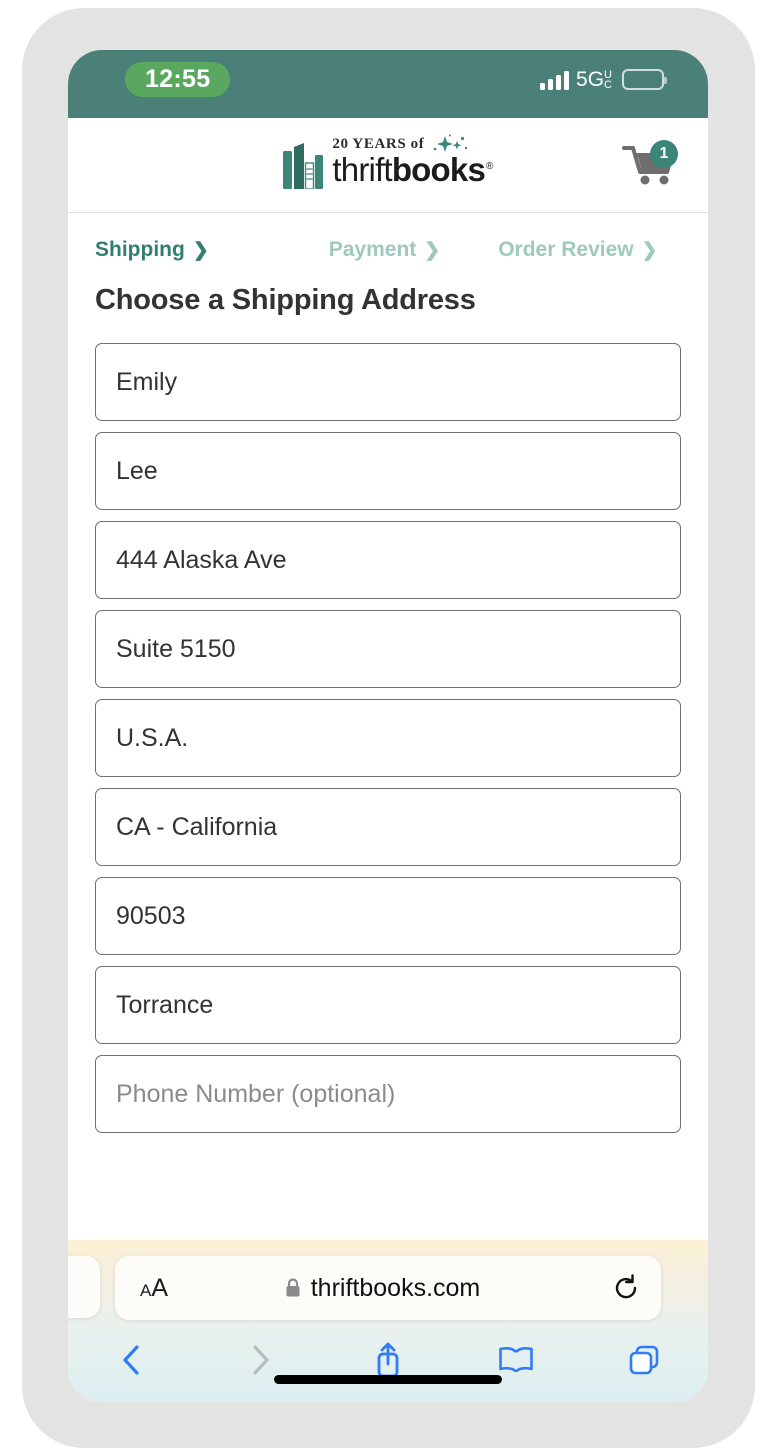 Image resolution: width=777 pixels, height=1456 pixels. I want to click on url-display: thriftbooks.com, so click(382, 1288).